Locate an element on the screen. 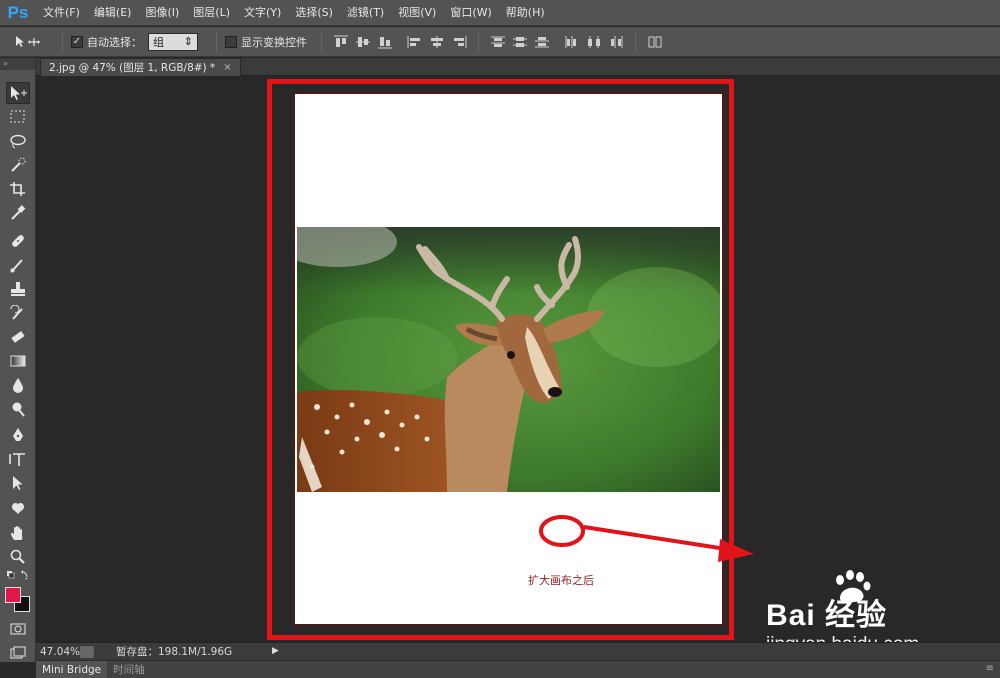 The height and width of the screenshot is (678, 1000). align-left-icon is located at coordinates (415, 42).